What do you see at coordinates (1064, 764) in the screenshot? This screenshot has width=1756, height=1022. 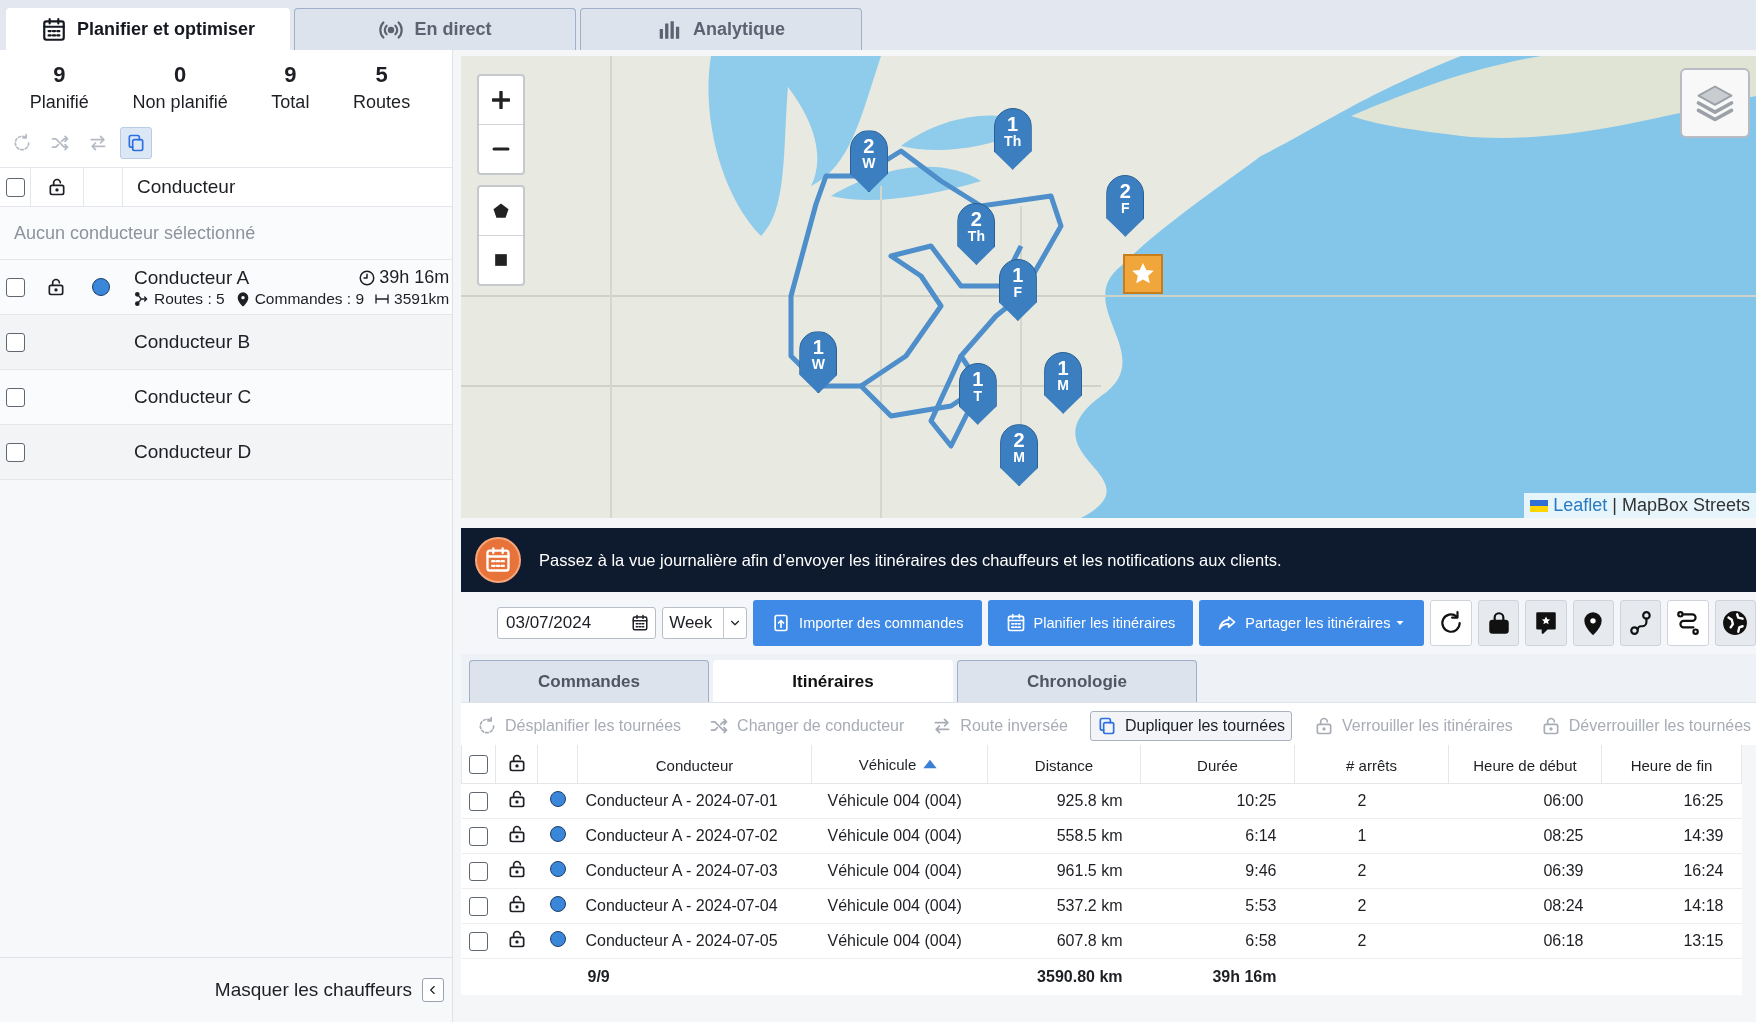 I see `column-header: Distance` at bounding box center [1064, 764].